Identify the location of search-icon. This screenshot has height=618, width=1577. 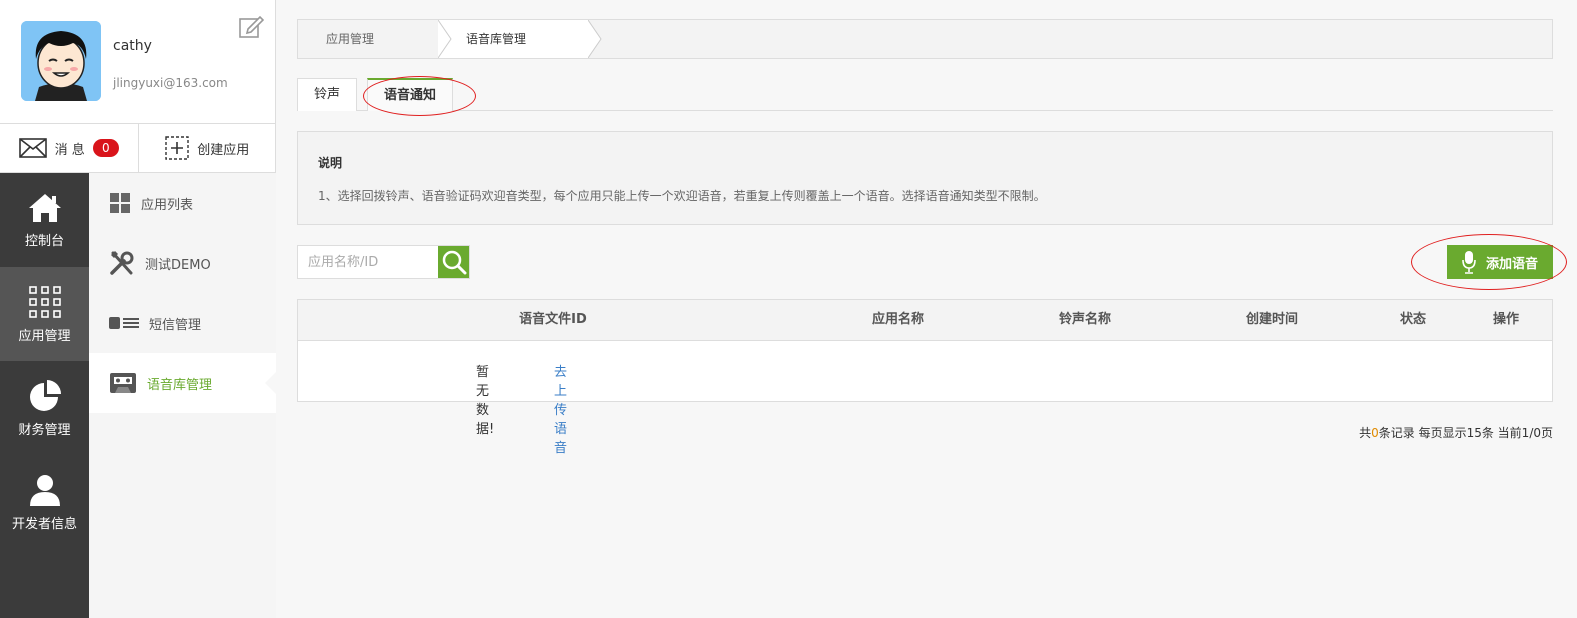
(454, 262).